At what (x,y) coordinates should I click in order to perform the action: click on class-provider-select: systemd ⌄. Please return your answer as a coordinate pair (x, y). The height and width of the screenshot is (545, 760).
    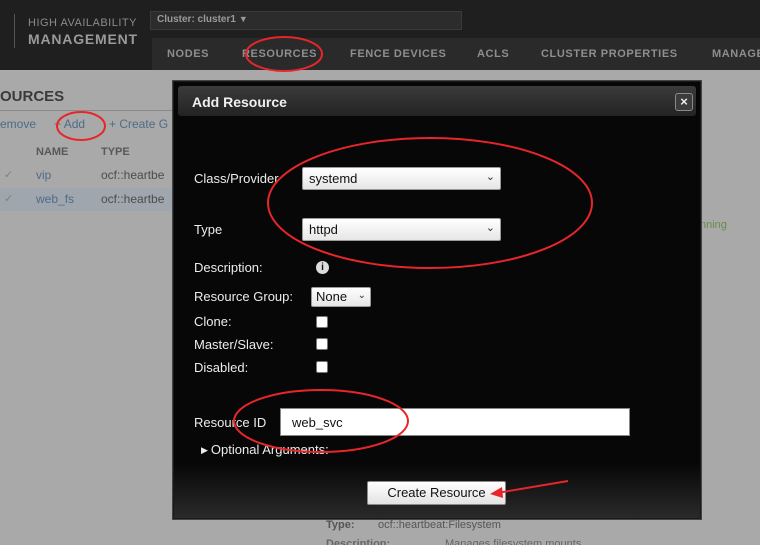
    Looking at the image, I should click on (401, 178).